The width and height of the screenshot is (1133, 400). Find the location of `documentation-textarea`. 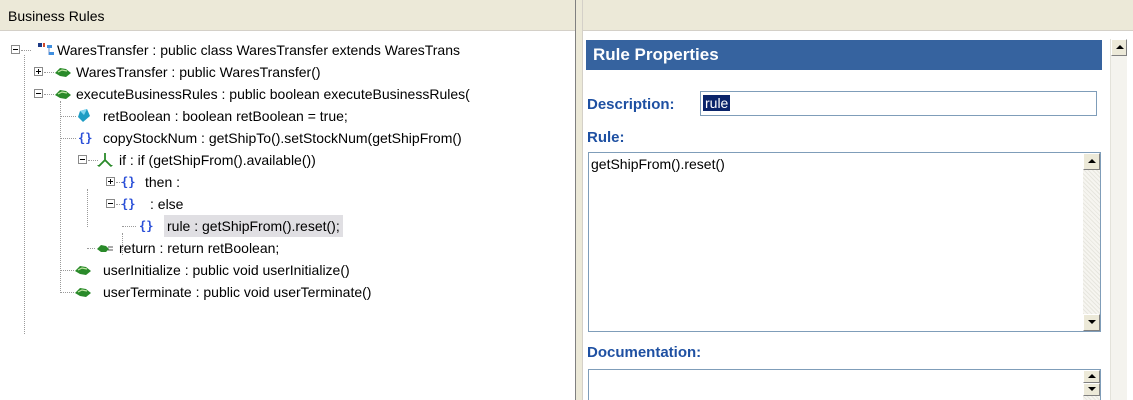

documentation-textarea is located at coordinates (844, 384).